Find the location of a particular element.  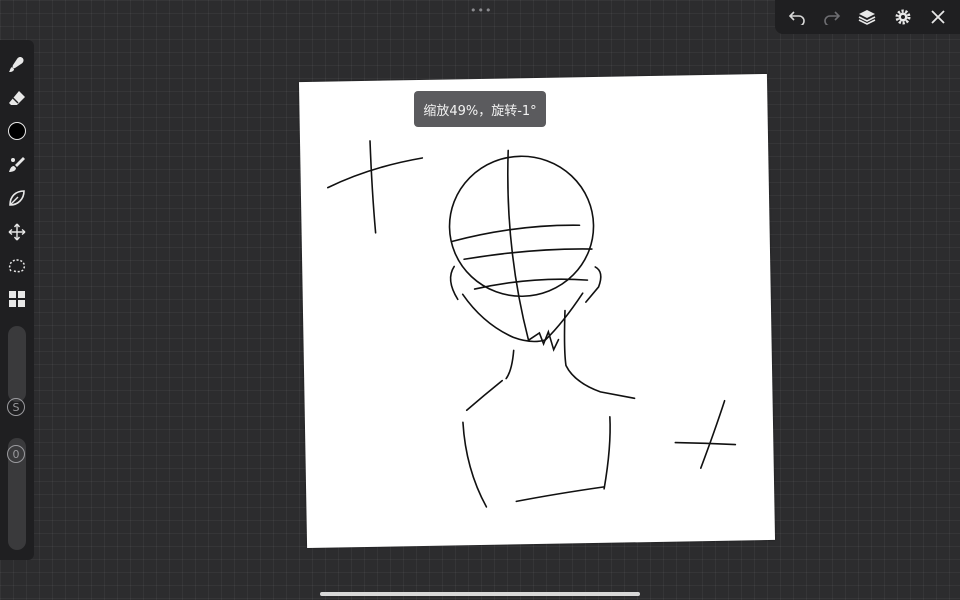

zoom-rotation-hud: 缩放49%，旋转-1° is located at coordinates (480, 109).